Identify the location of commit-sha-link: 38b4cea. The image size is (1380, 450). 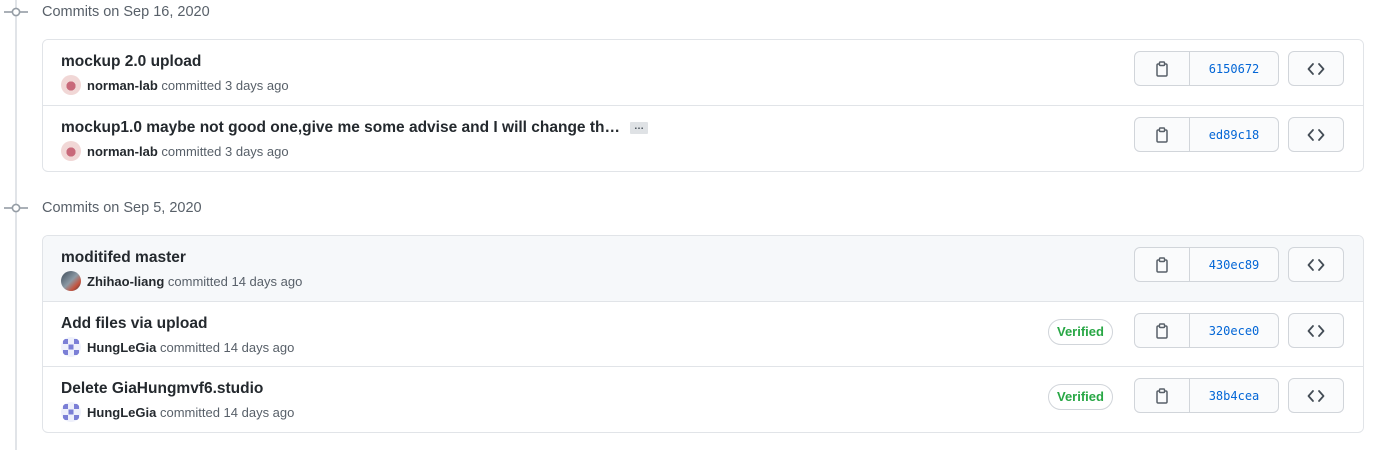
(1234, 395).